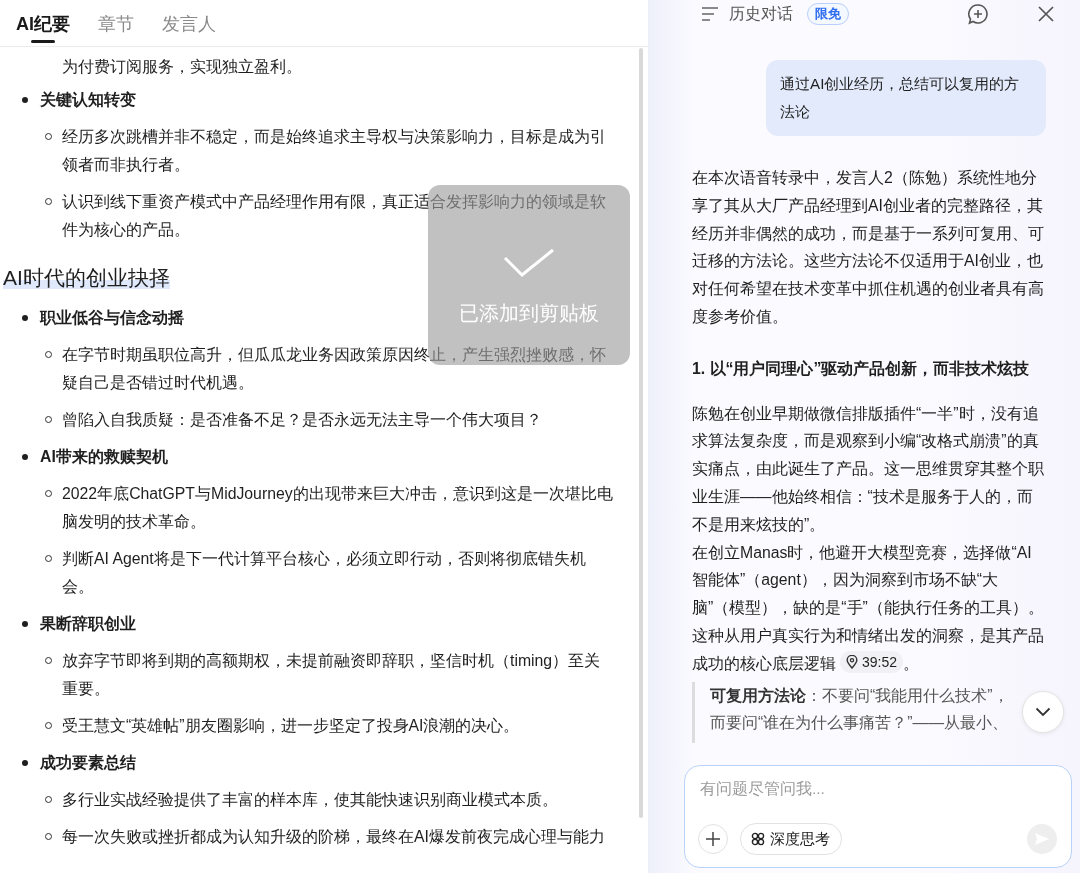 The height and width of the screenshot is (873, 1080). I want to click on list-text: 在字节时期虽职位高升，但瓜瓜龙业务因政策原因终止，产生强烈挫败感，怀疑自己是否错过时代机遇。, so click(334, 369).